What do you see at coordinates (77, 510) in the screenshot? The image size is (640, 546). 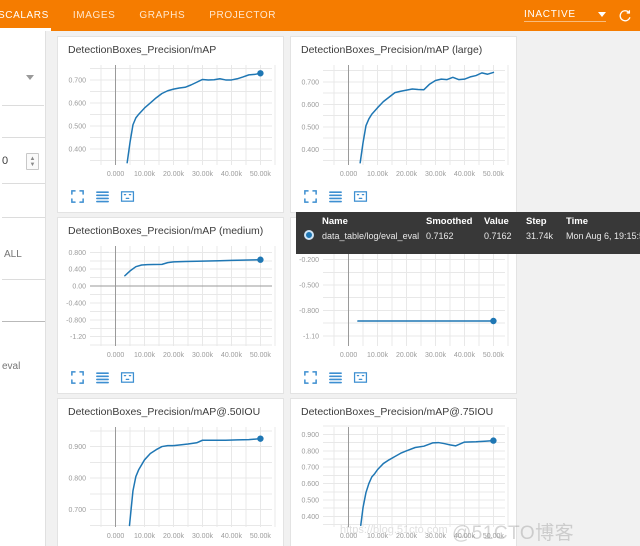 I see `svg-text: 0.700` at bounding box center [77, 510].